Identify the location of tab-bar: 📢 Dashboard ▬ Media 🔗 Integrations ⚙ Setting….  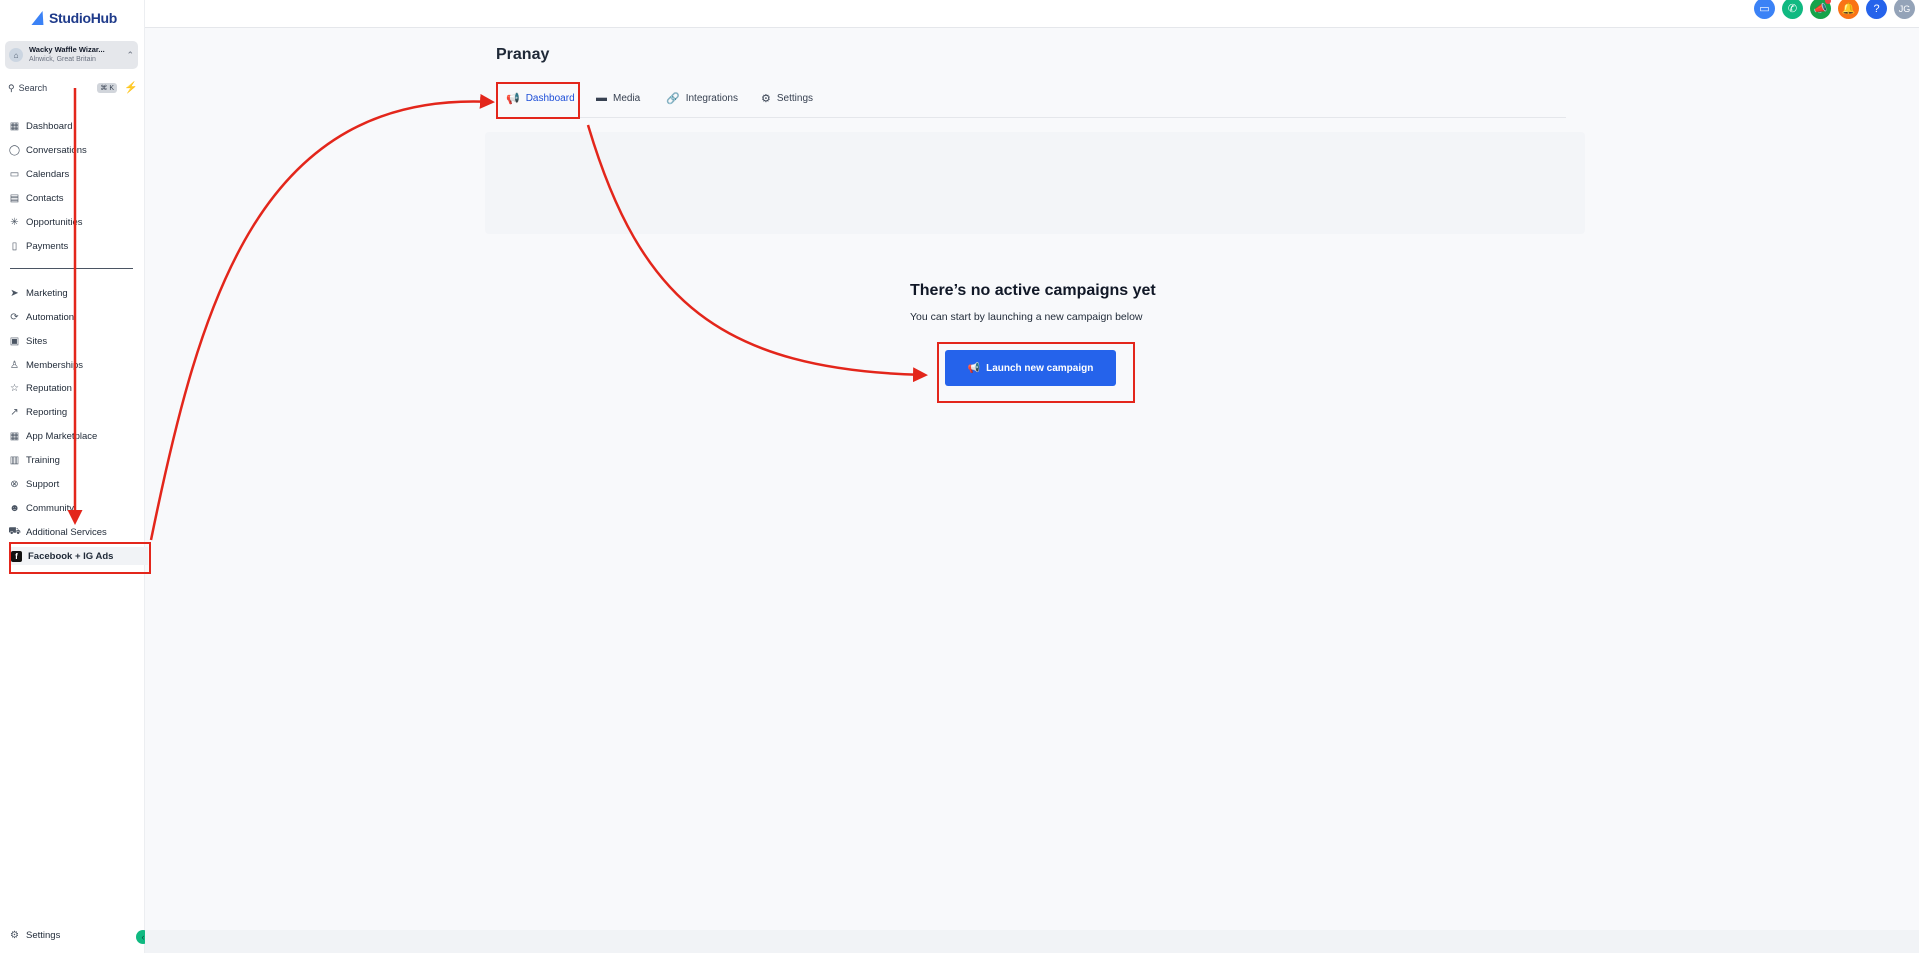
(1031, 102).